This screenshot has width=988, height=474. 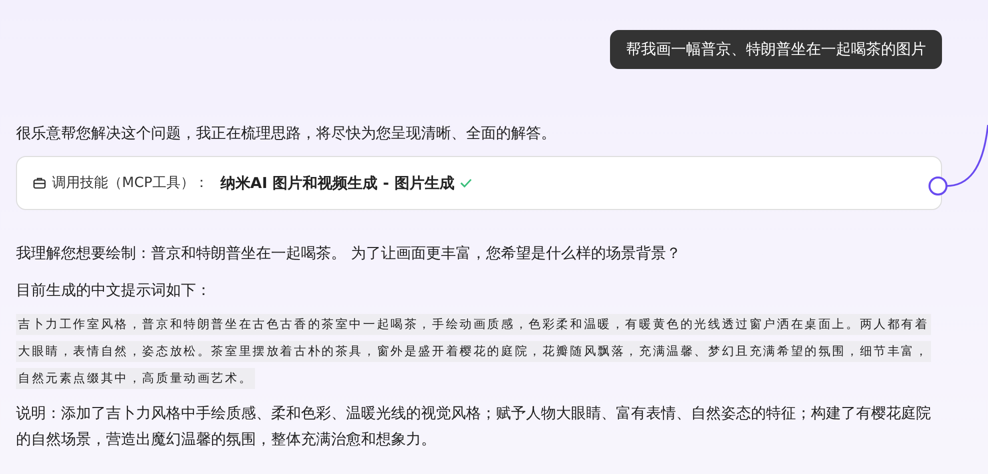 What do you see at coordinates (473, 426) in the screenshot?
I see `response-paragraph: 说明：添加了吉卜力风格中手绘质感、柔和色彩、温暖光线的视觉风格；赋予人物大眼睛、富有表情、自然姿态的特征；构建了有樱花庭院的自然场景，营造出魔幻温馨的氛围，整体充满治愈和想象力。` at bounding box center [473, 426].